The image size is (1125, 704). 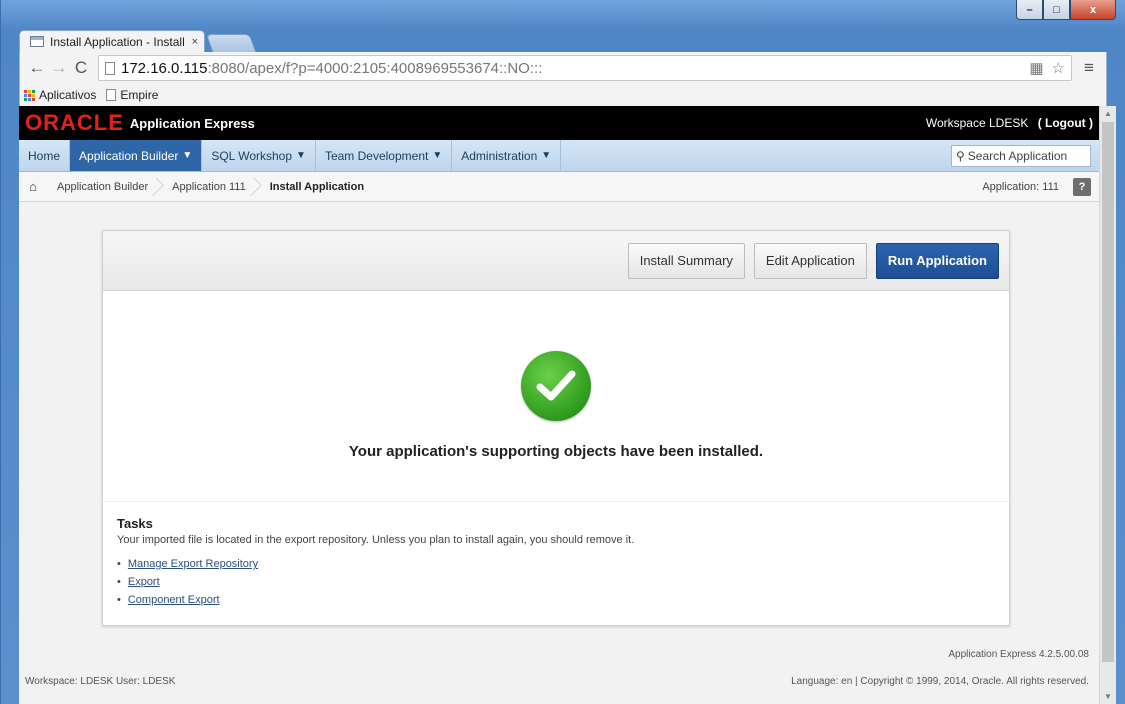 I want to click on tab-strip: Install Application - Install × – □ x, so click(x=563, y=26).